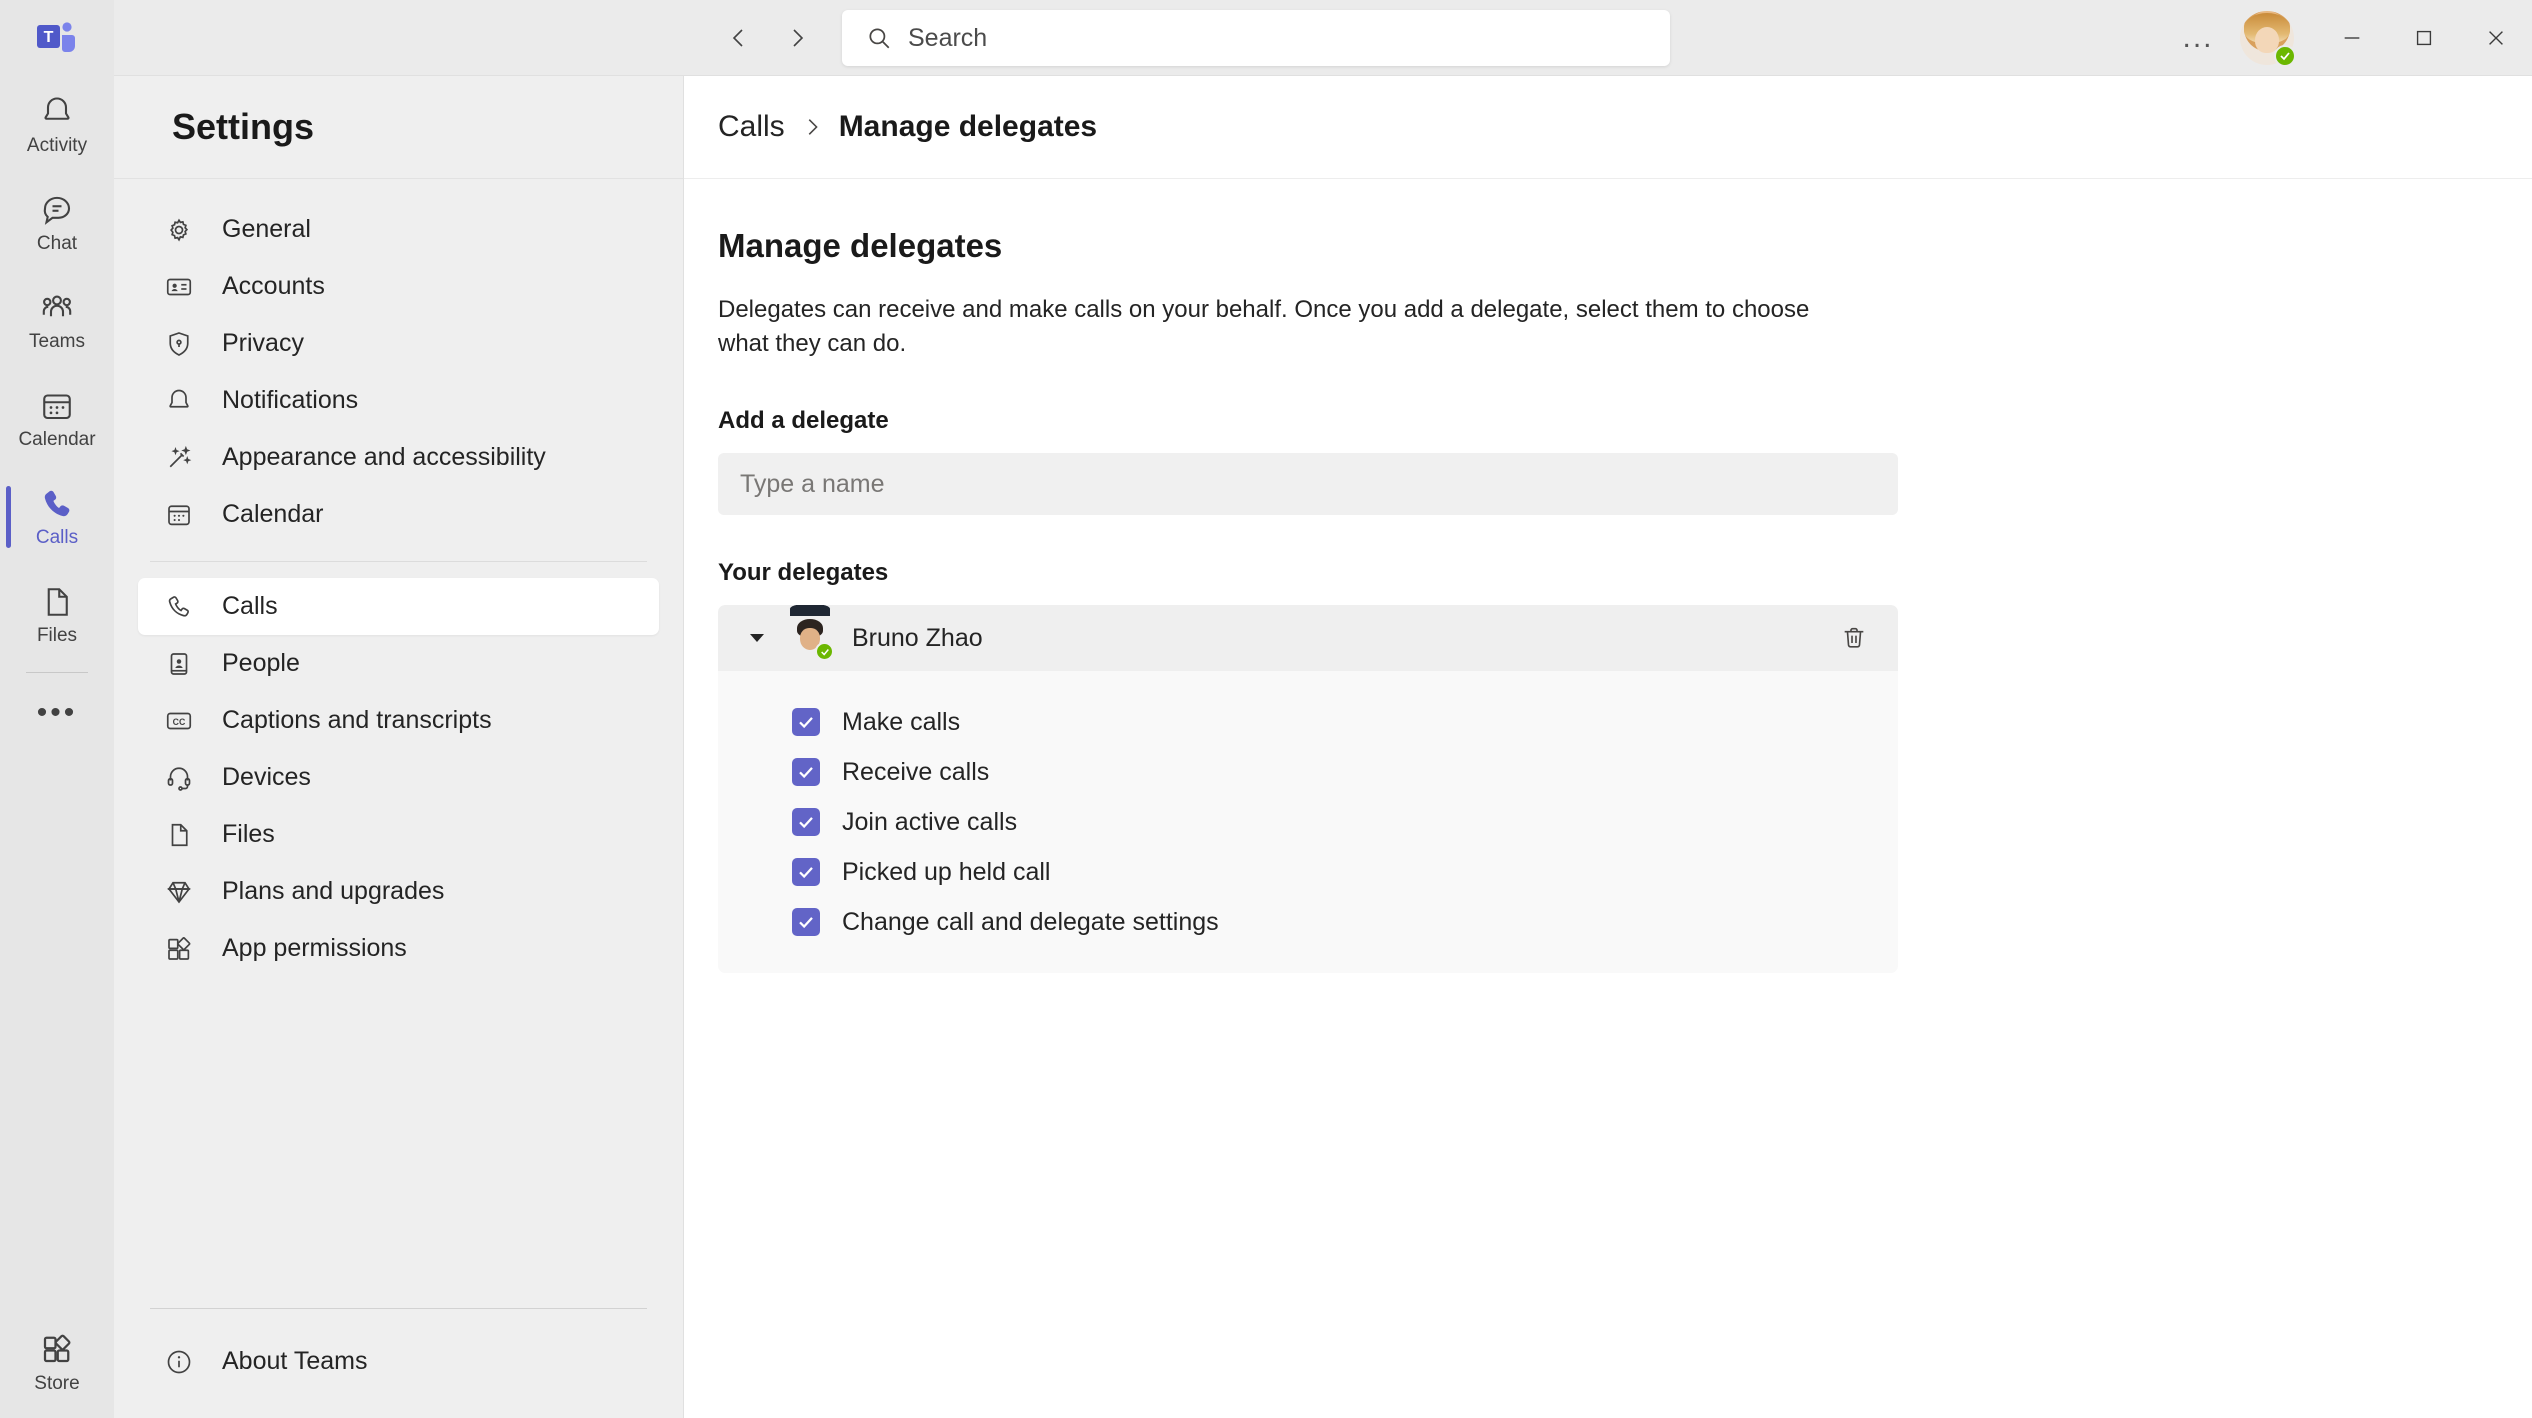 The image size is (2532, 1418). I want to click on diamond-icon, so click(179, 892).